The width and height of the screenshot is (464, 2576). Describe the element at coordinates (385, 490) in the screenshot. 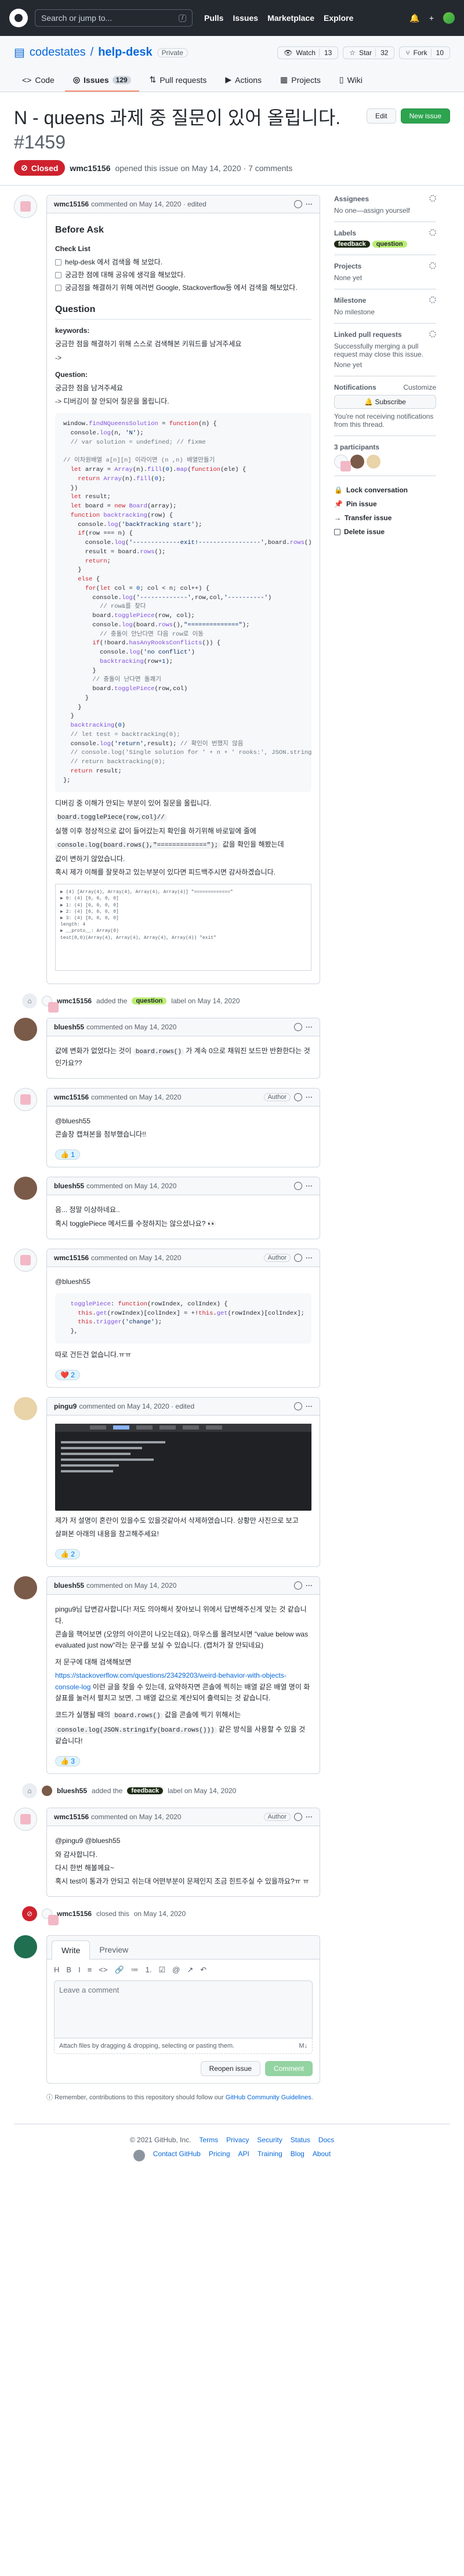

I see `lock-conversation-button: 🔒 Lock conversation` at that location.